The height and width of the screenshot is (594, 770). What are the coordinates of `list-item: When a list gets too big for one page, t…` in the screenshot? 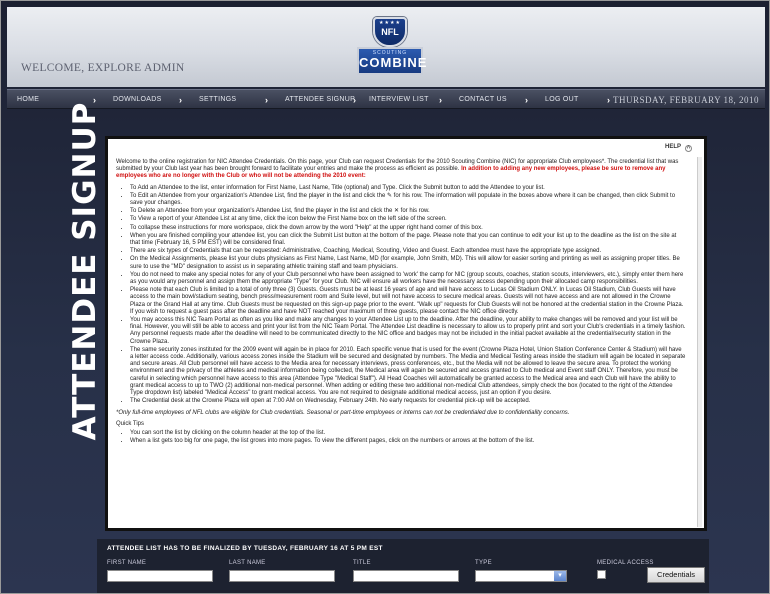 It's located at (408, 441).